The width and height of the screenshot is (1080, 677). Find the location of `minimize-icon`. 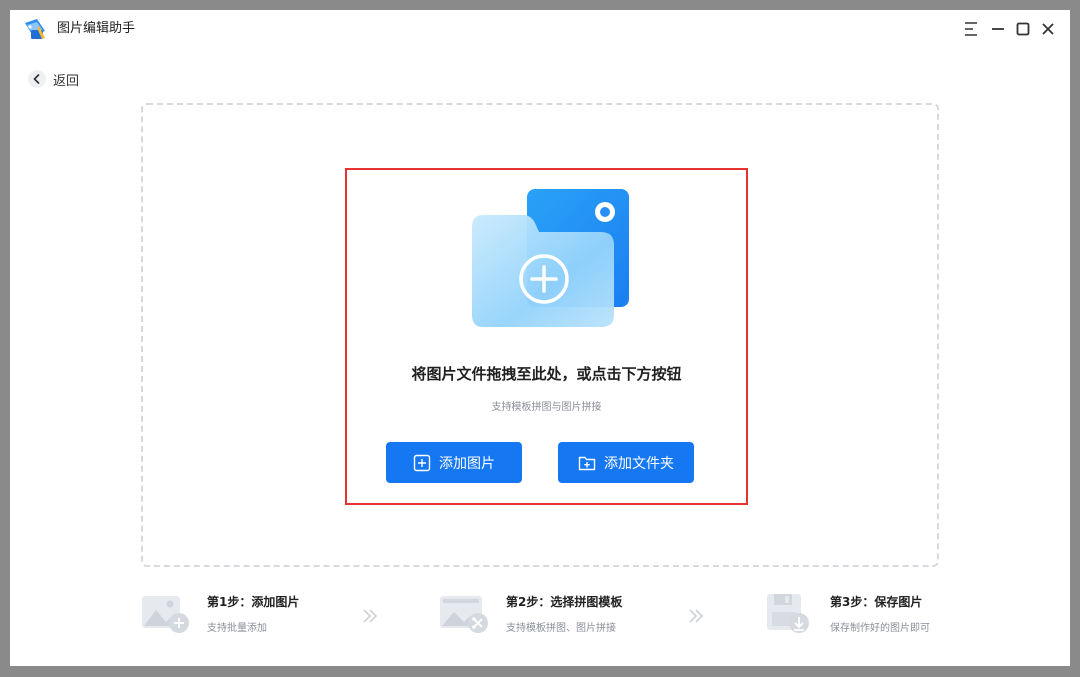

minimize-icon is located at coordinates (998, 29).